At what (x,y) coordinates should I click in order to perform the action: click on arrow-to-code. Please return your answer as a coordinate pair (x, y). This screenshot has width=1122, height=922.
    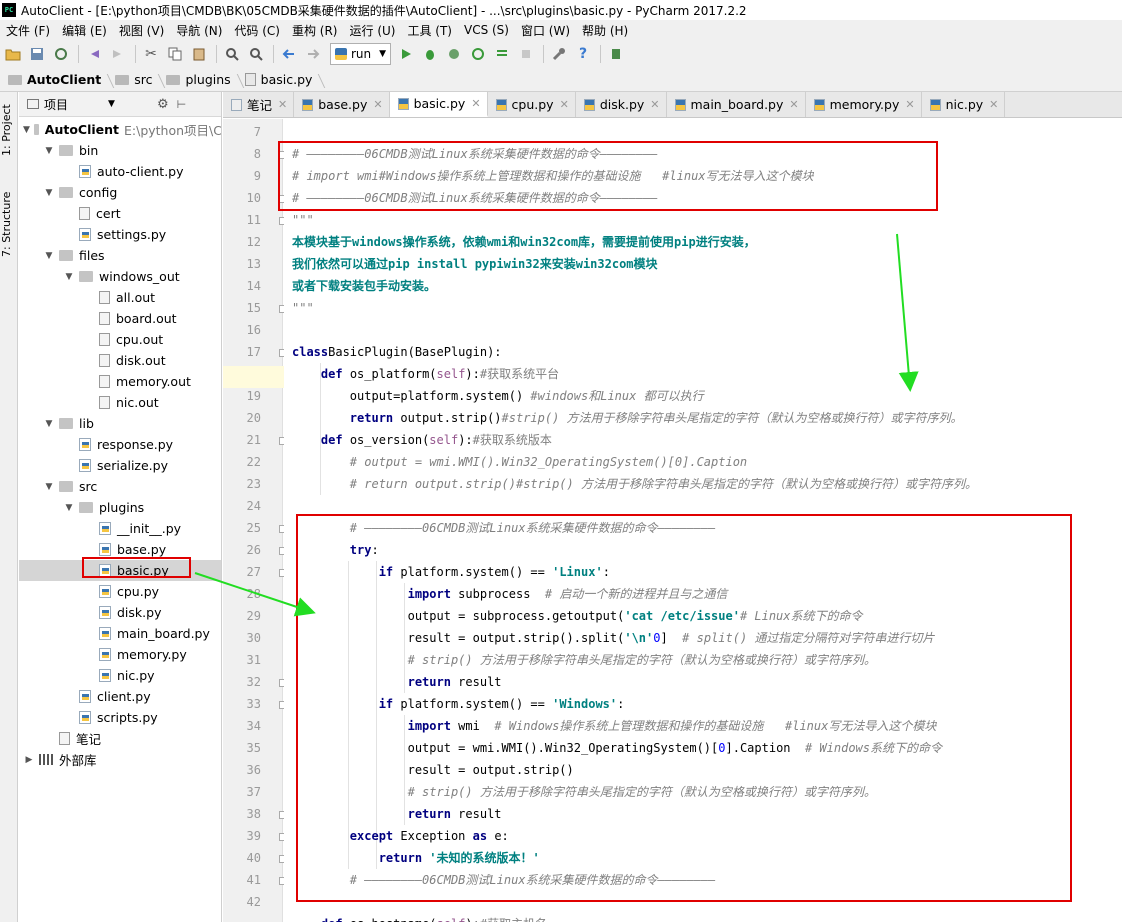
    Looking at the image, I should click on (255, 594).